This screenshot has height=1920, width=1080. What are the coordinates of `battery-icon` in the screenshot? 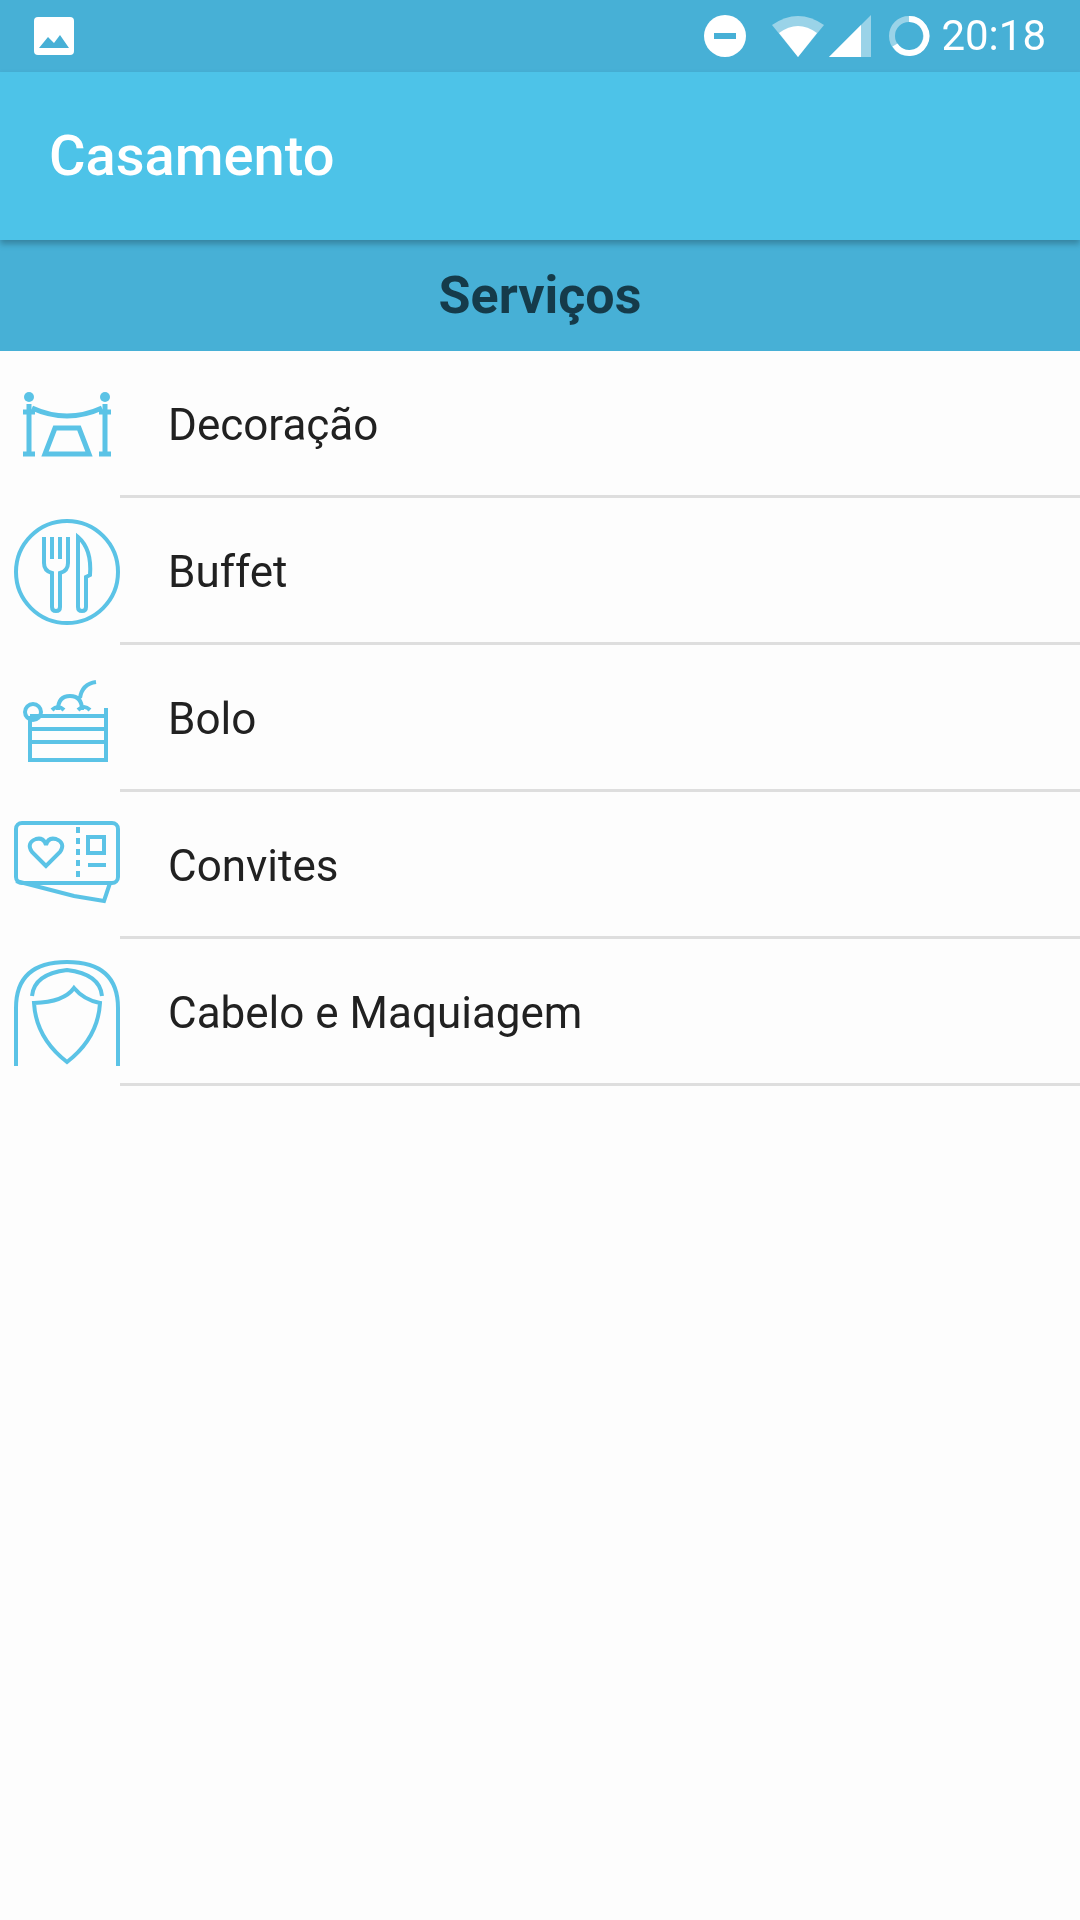 It's located at (909, 36).